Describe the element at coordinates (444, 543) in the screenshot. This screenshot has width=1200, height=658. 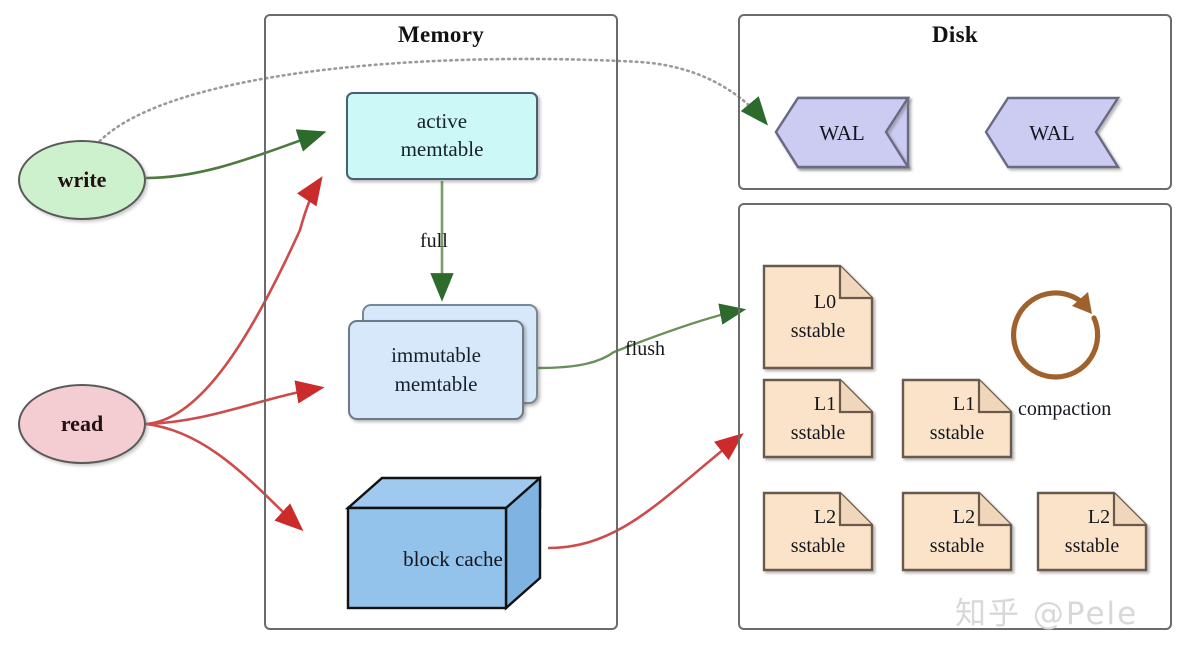
I see `block-cache-node: block cache` at that location.